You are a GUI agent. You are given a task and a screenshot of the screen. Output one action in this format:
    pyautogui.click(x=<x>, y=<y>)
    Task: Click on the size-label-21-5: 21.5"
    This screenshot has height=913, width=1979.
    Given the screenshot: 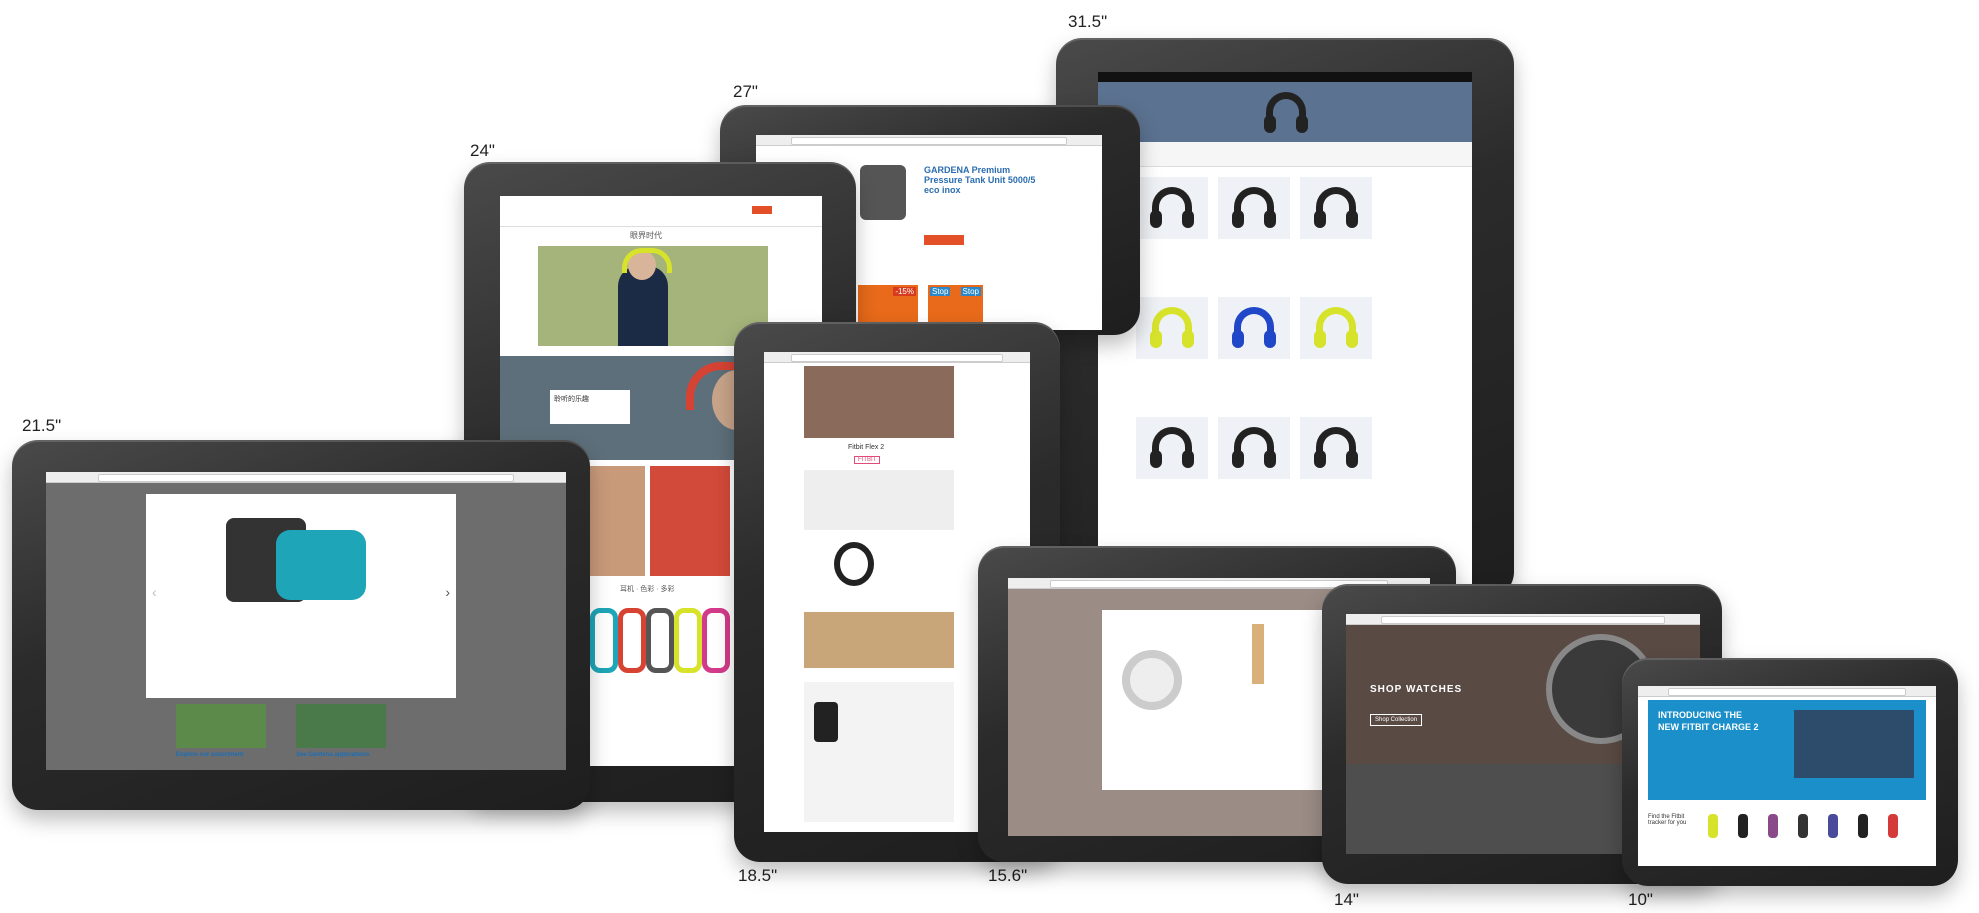 What is the action you would take?
    pyautogui.click(x=42, y=425)
    